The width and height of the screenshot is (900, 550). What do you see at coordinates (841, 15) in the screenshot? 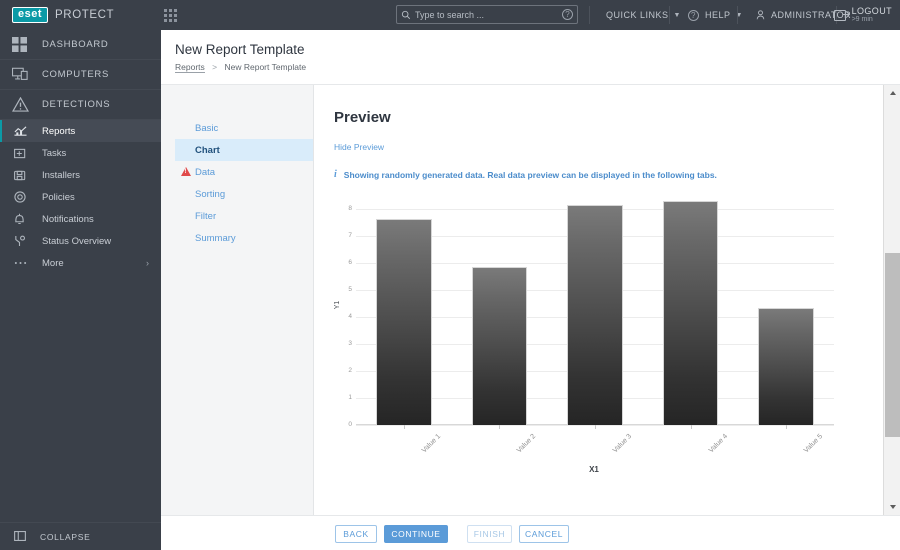
I see `logout-icon` at bounding box center [841, 15].